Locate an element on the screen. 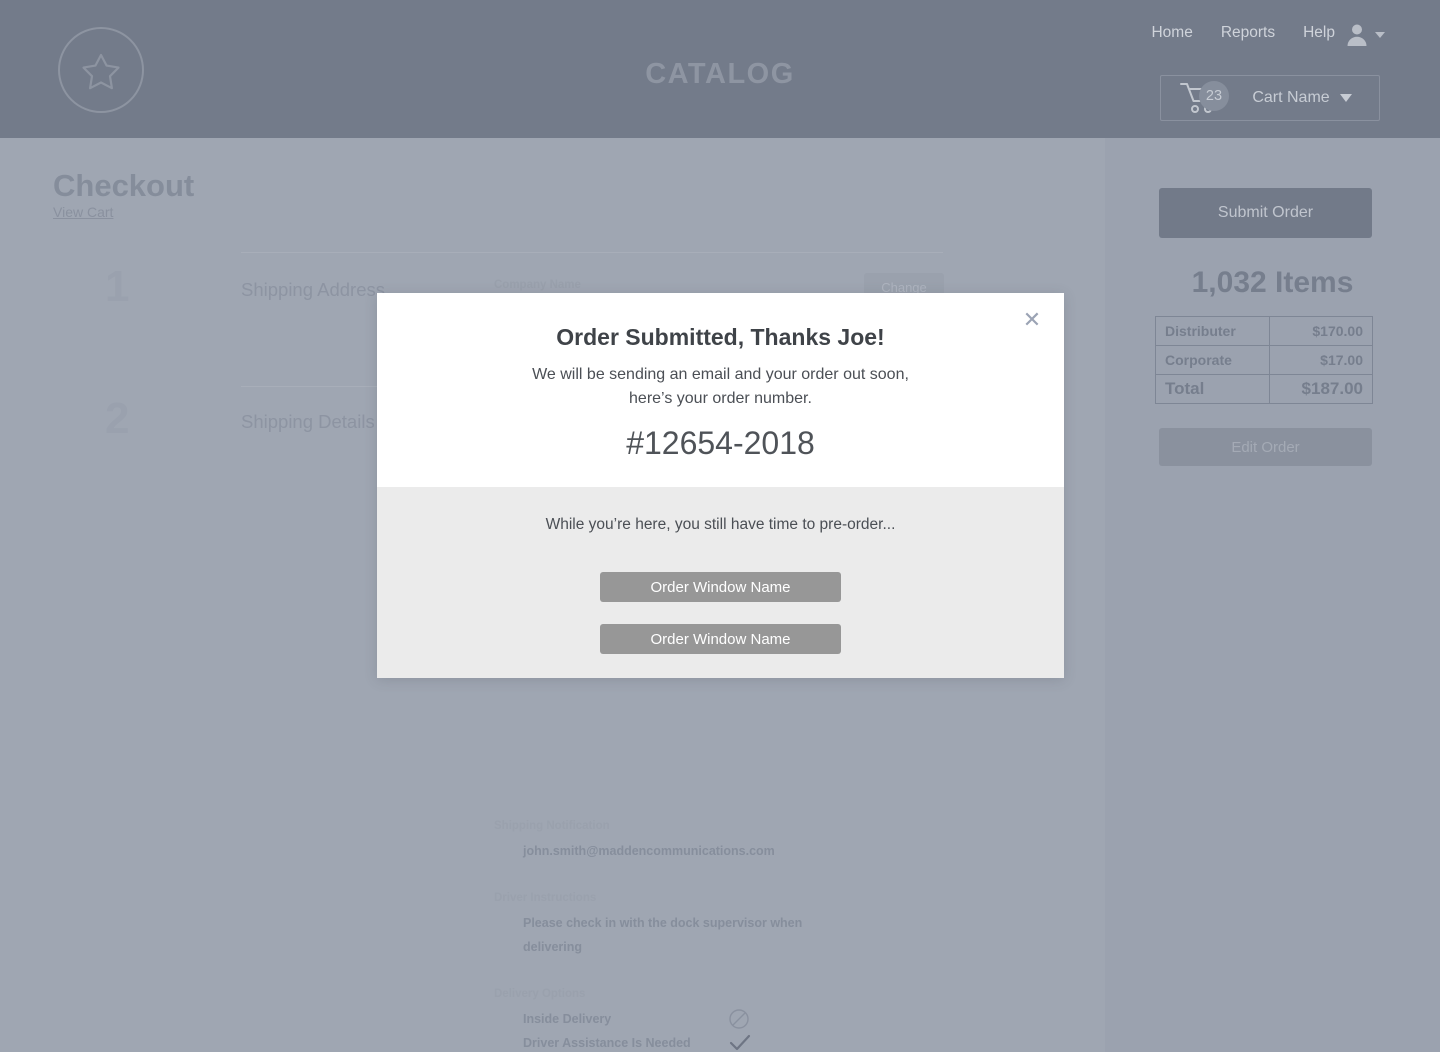 The image size is (1440, 1052). cart-icon-wrap: 23 is located at coordinates (1200, 98).